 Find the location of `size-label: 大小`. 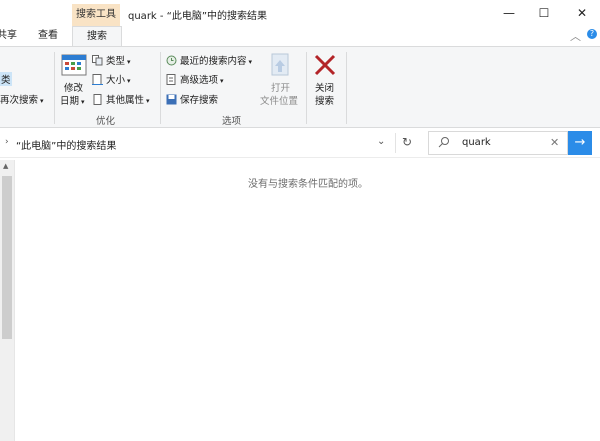

size-label: 大小 is located at coordinates (116, 80).